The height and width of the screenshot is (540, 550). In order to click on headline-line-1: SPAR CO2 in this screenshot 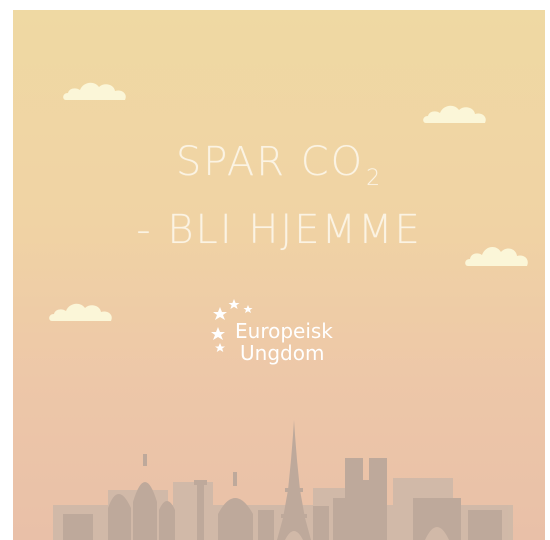, I will do `click(279, 164)`.